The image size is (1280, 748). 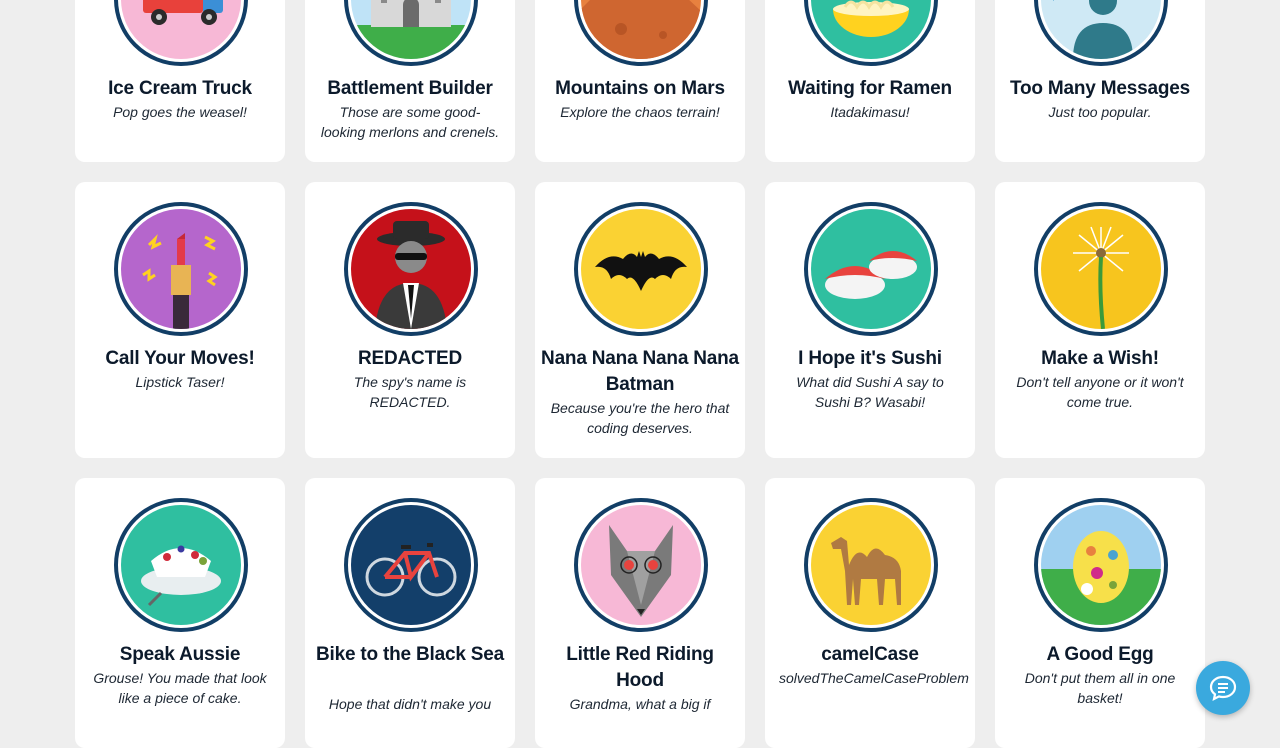 I want to click on badge-description: Explore the chaos terrain!, so click(x=640, y=112).